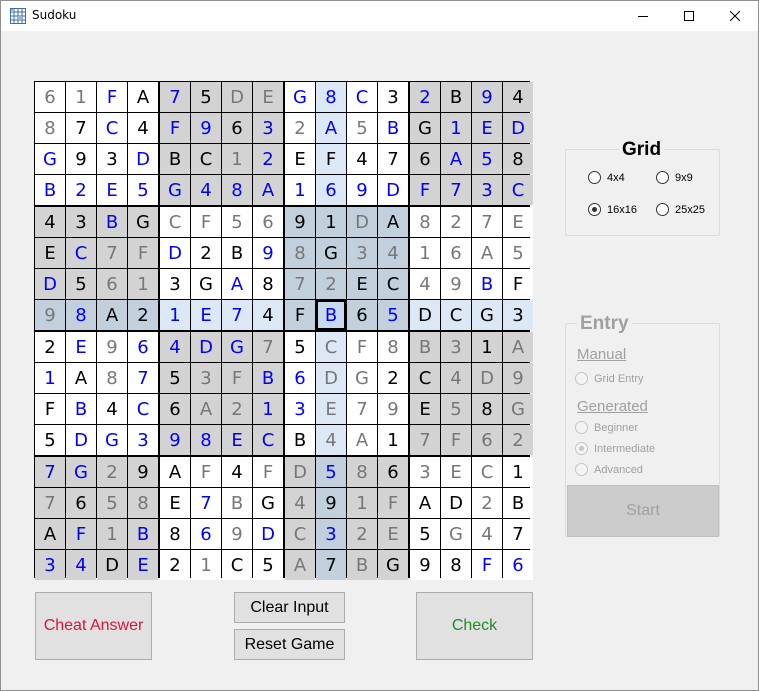 The height and width of the screenshot is (691, 759). What do you see at coordinates (289, 644) in the screenshot?
I see `reset-game-button: Reset Game` at bounding box center [289, 644].